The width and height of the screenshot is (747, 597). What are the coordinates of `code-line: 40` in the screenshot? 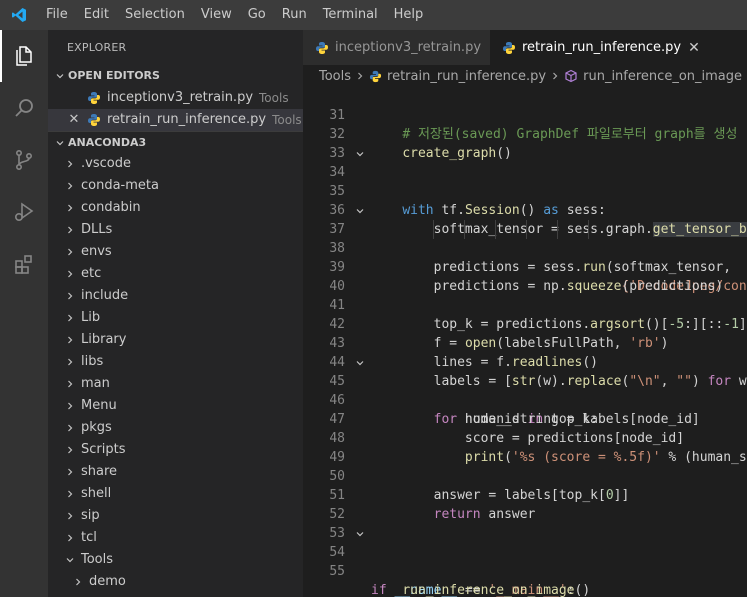 It's located at (525, 276).